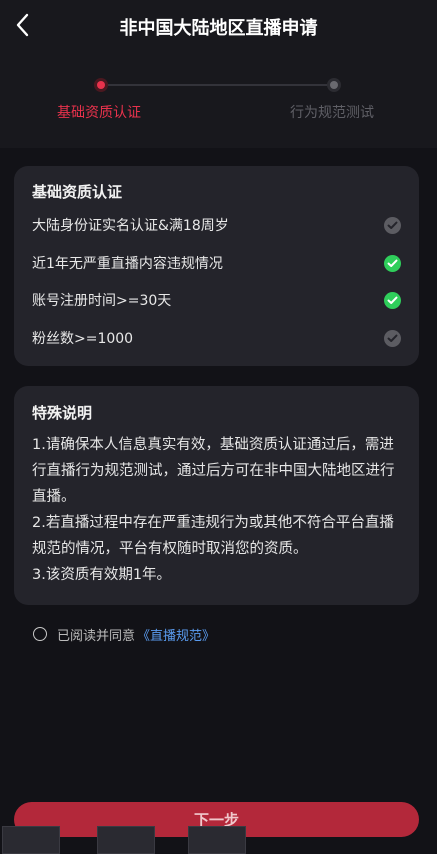 The height and width of the screenshot is (854, 437). What do you see at coordinates (334, 85) in the screenshot?
I see `step-dot-inactive` at bounding box center [334, 85].